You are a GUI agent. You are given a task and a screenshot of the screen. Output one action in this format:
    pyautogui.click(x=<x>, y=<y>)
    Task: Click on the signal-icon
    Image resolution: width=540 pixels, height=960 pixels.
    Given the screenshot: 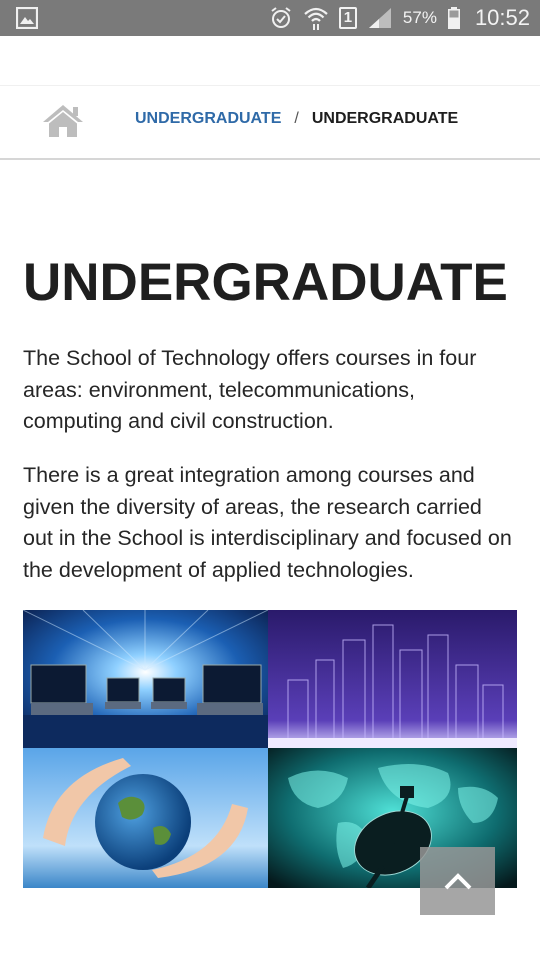 What is the action you would take?
    pyautogui.click(x=379, y=18)
    